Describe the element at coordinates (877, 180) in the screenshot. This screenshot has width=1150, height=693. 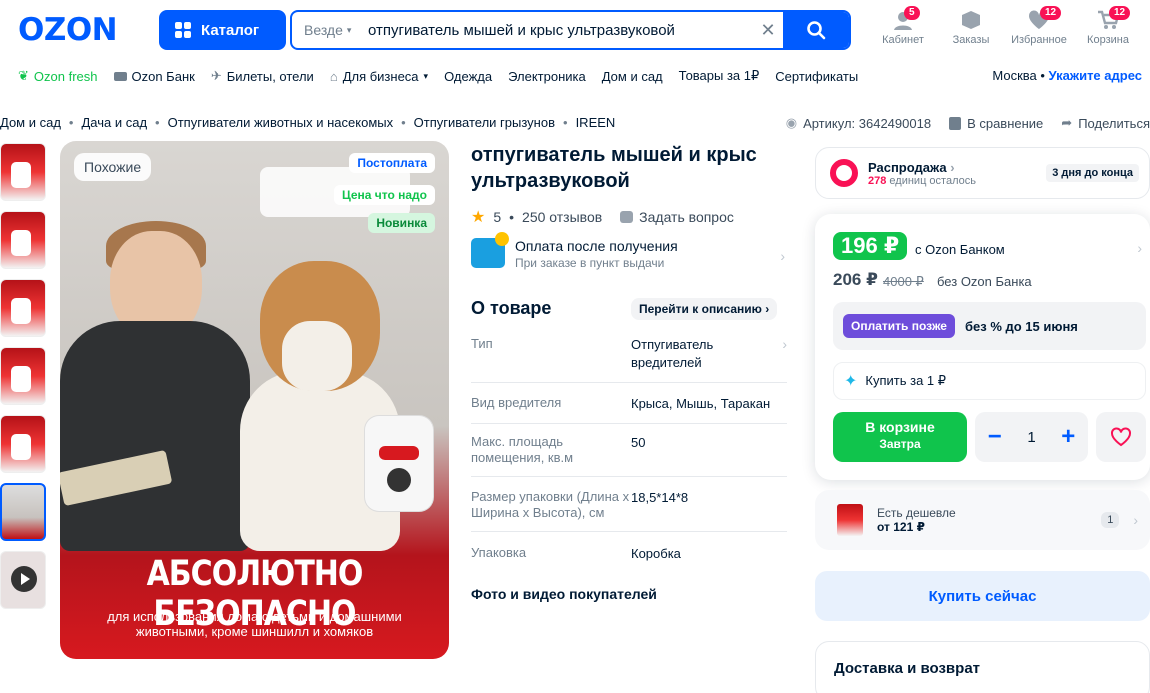
I see `sale-left-count: 278` at that location.